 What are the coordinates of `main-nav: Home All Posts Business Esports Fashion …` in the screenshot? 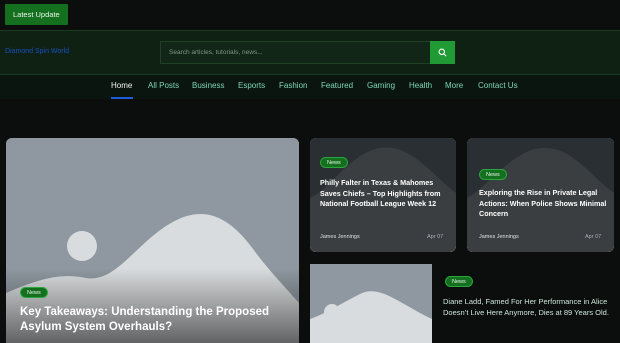 It's located at (310, 87).